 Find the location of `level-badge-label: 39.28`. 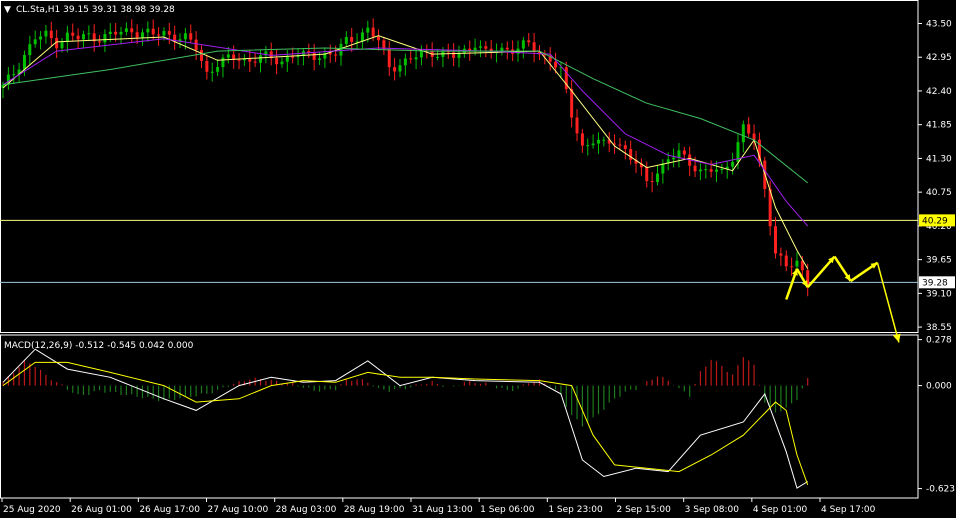

level-badge-label: 39.28 is located at coordinates (935, 283).